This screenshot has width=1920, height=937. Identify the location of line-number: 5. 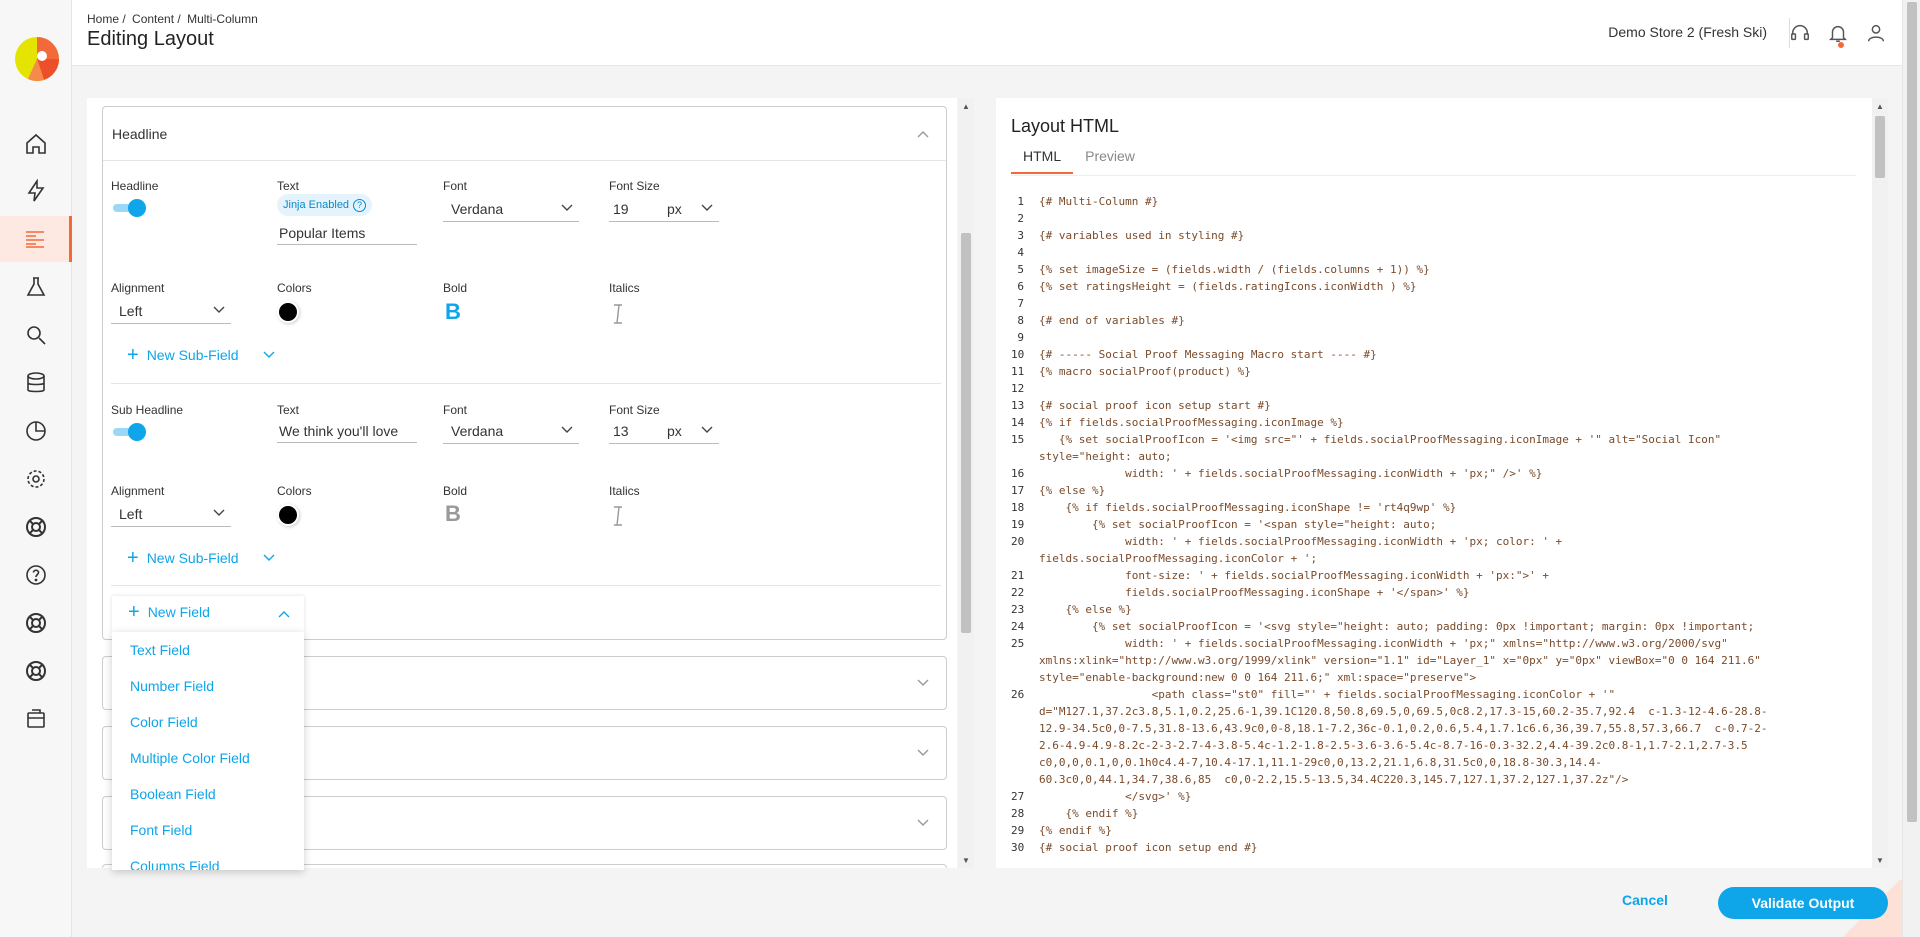
(1020, 269).